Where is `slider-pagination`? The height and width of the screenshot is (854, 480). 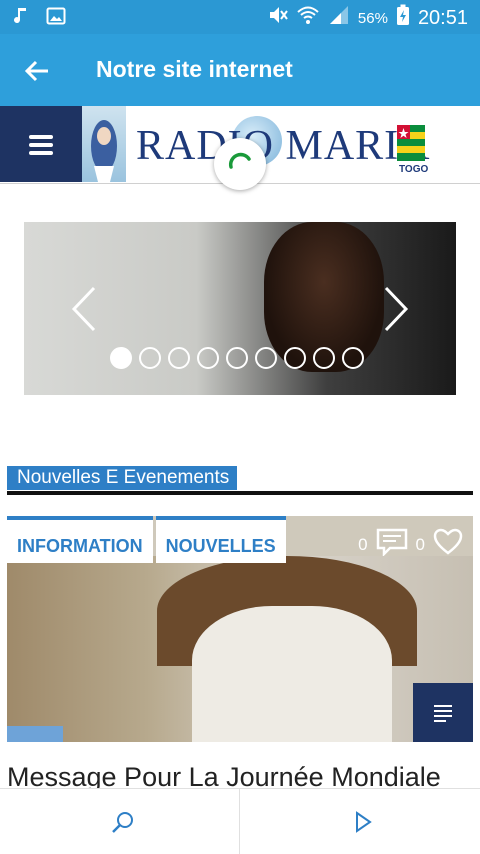
slider-pagination is located at coordinates (237, 358).